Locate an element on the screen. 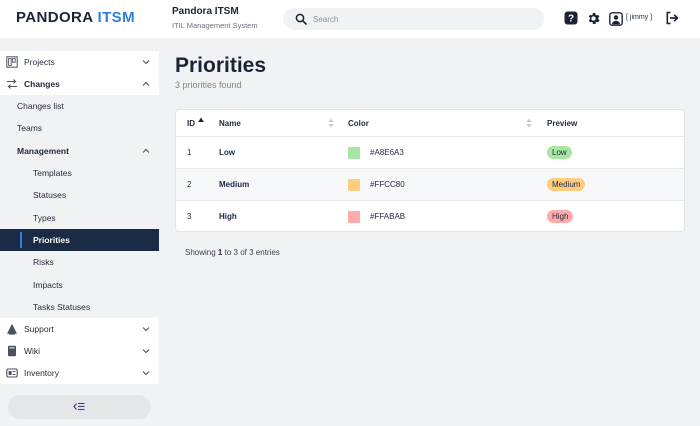 The width and height of the screenshot is (700, 426). sidebar-item-label: Projects is located at coordinates (39, 62).